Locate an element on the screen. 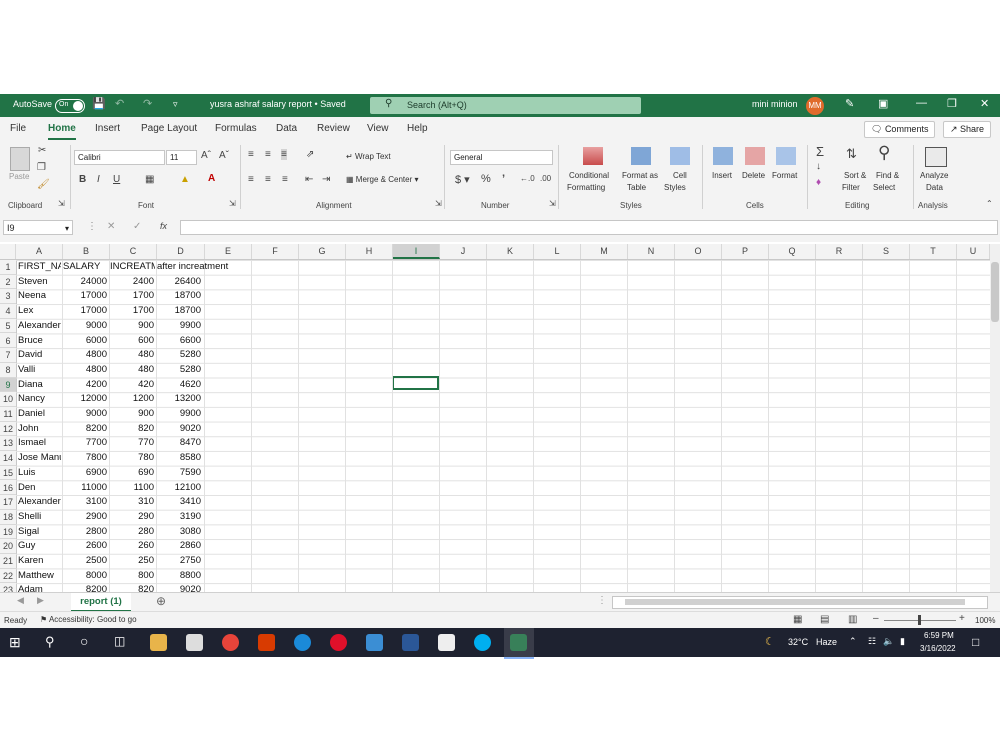  column-header-h: H is located at coordinates (369, 251).